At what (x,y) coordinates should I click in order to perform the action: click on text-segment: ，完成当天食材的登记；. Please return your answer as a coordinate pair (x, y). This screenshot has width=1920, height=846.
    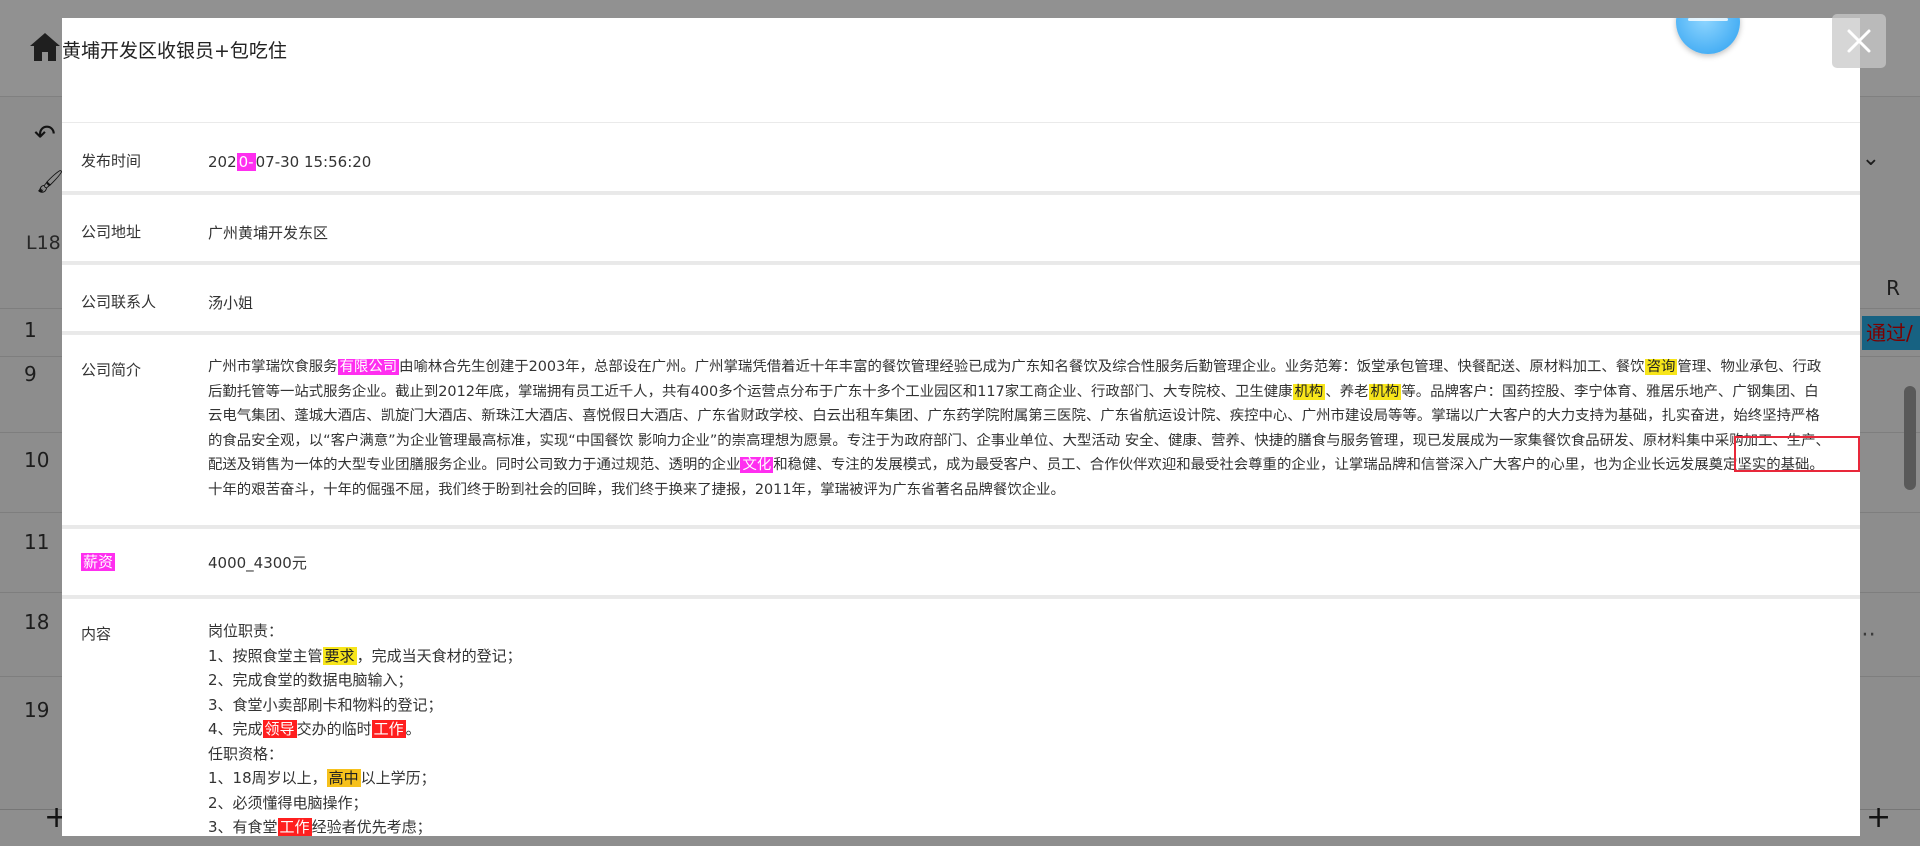
    Looking at the image, I should click on (439, 655).